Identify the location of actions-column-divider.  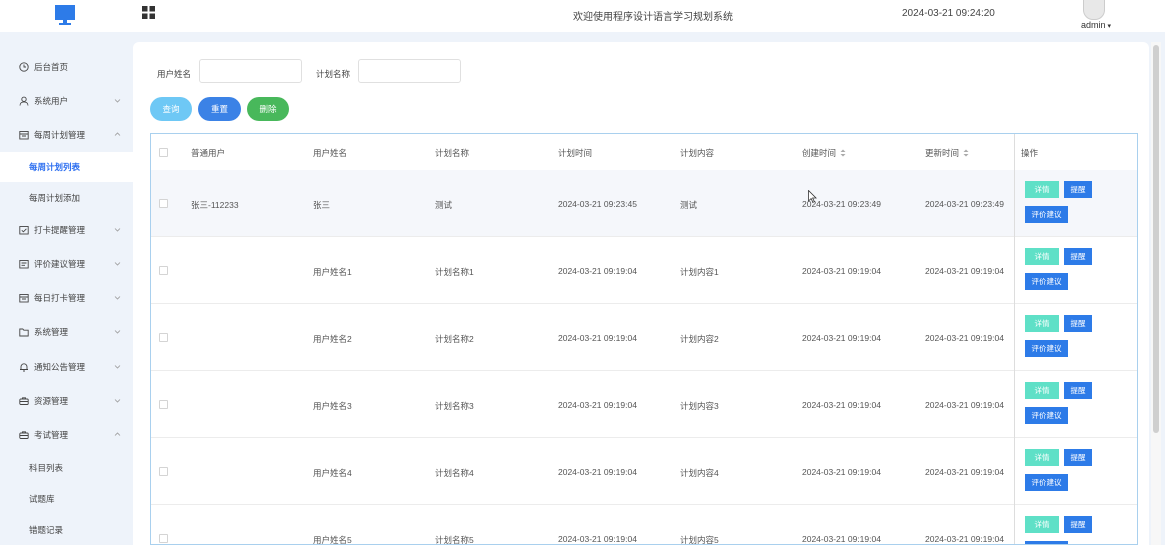
(1014, 339).